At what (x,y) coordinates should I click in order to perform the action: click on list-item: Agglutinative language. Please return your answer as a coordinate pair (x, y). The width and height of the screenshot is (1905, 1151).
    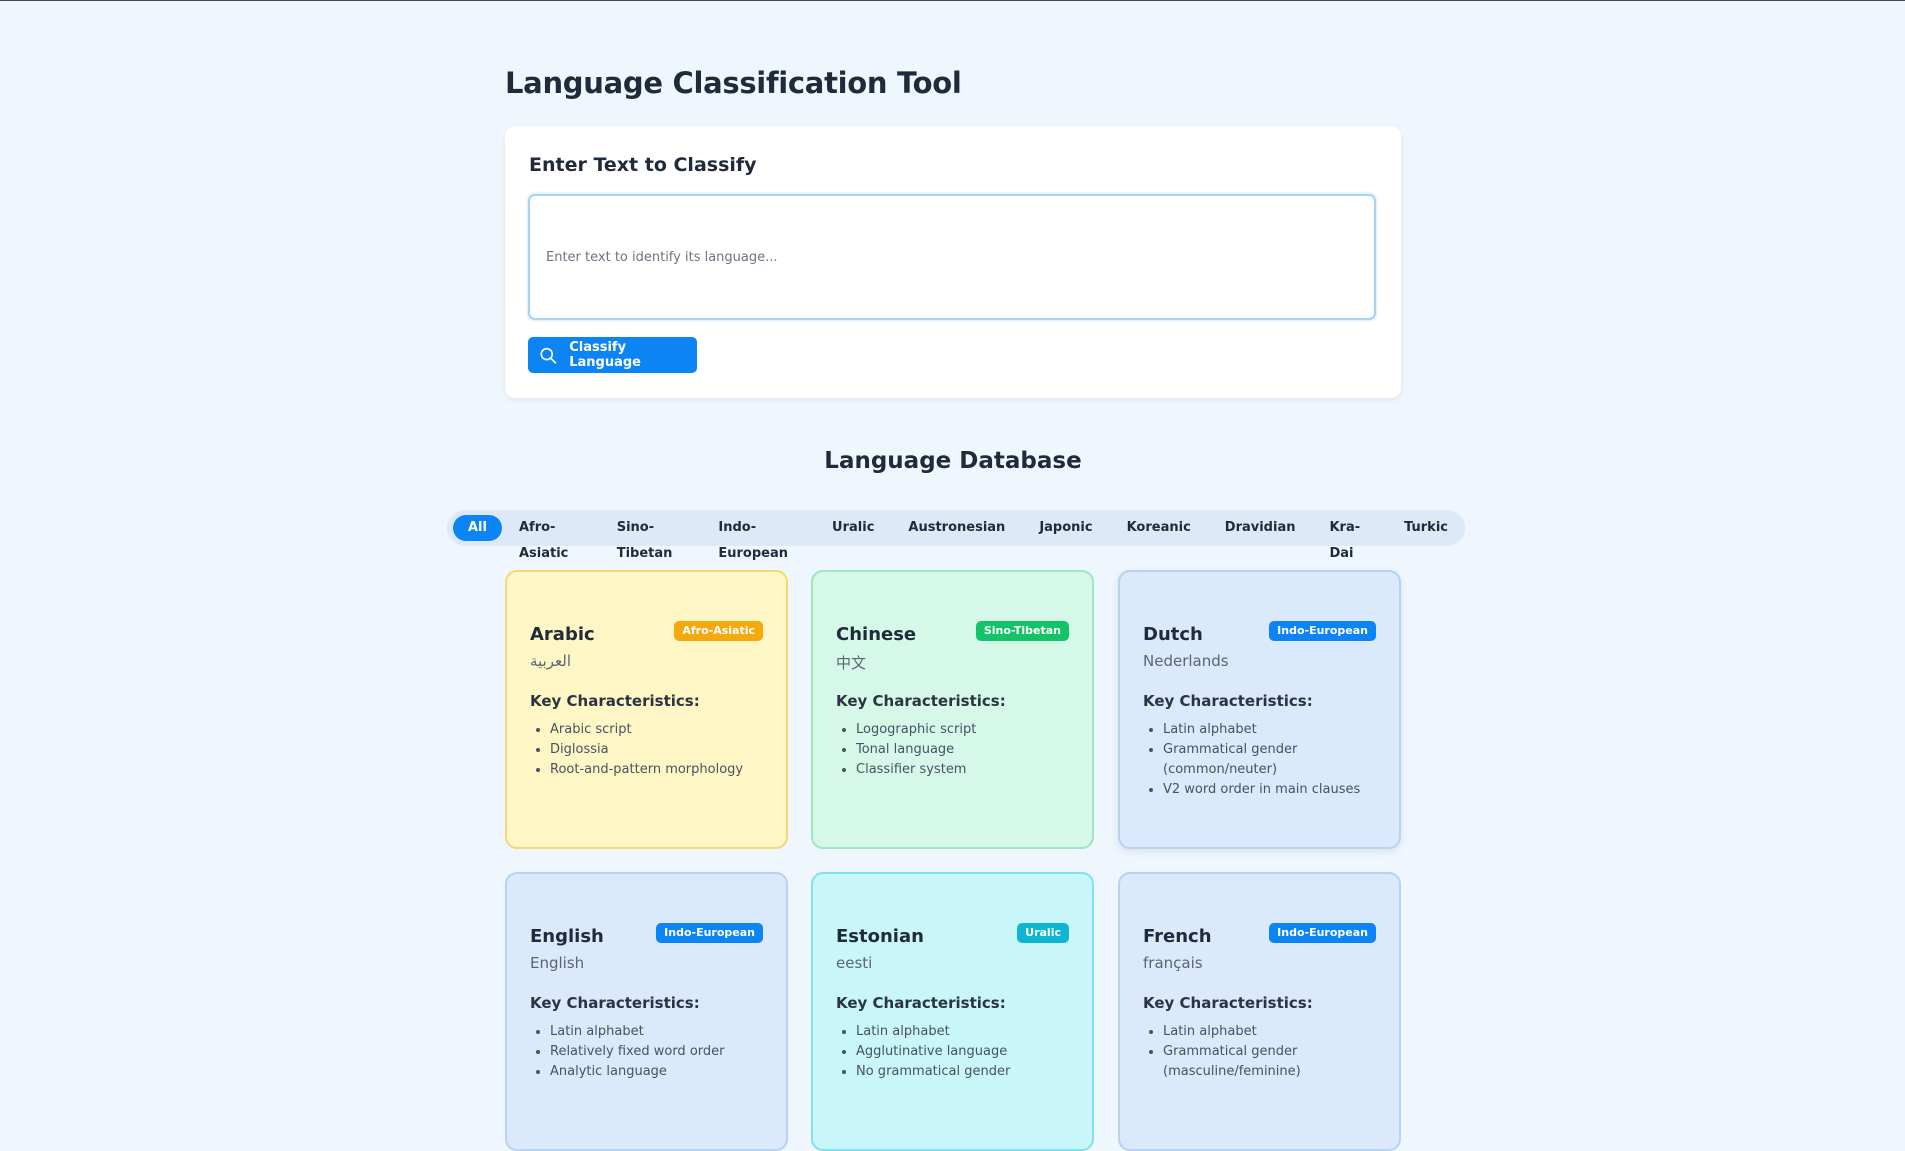
    Looking at the image, I should click on (933, 1052).